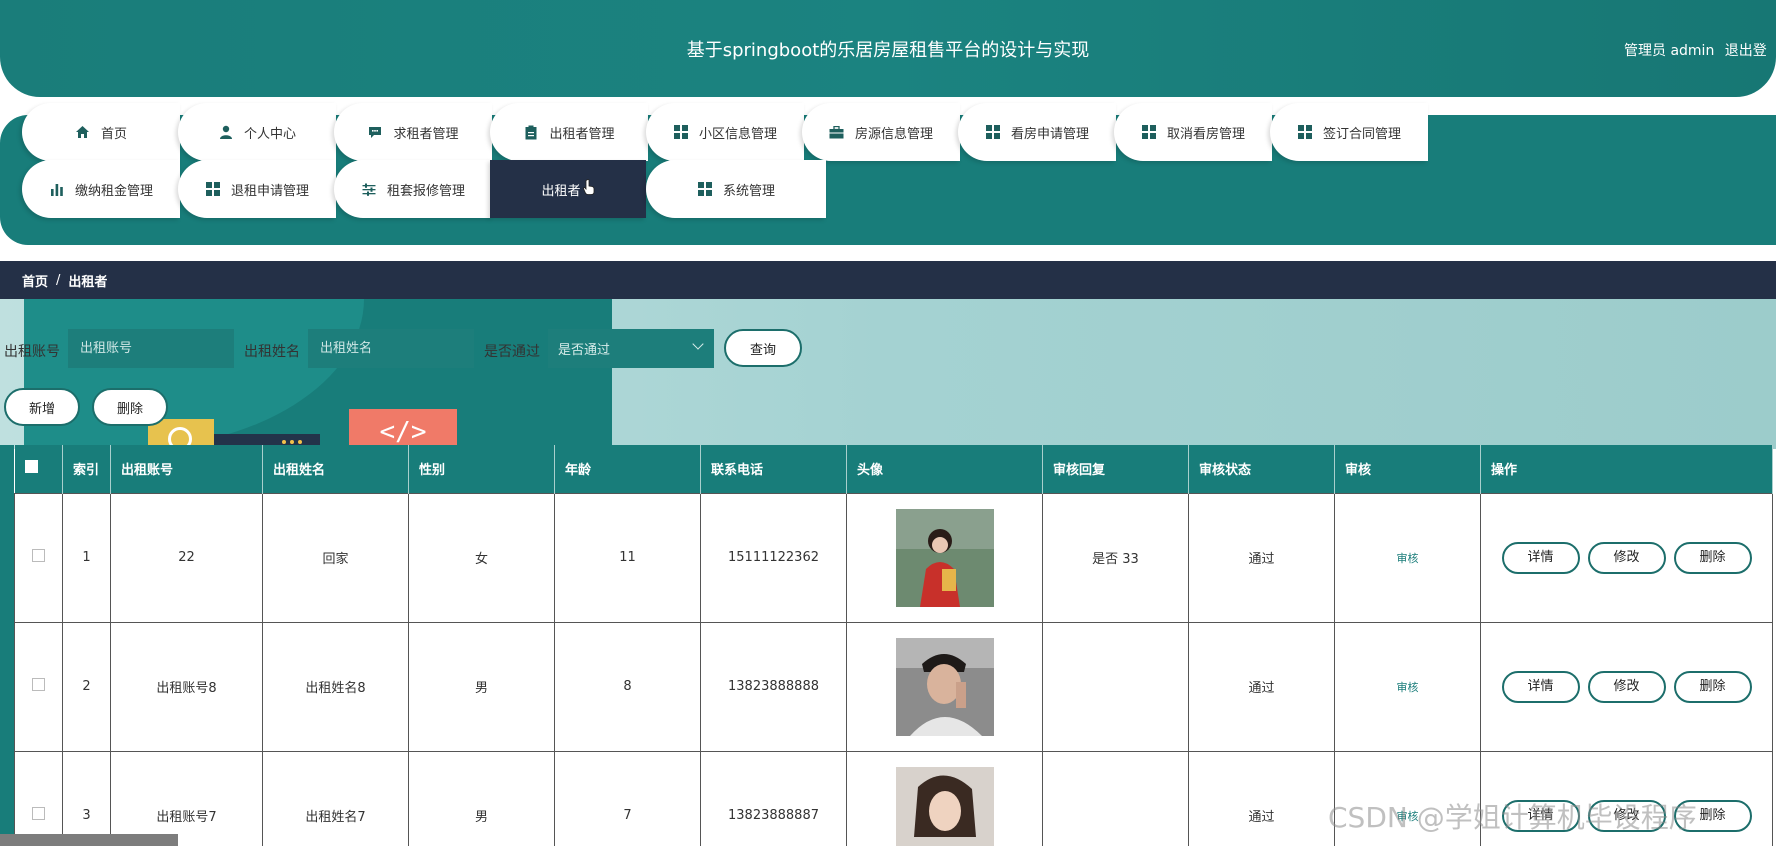 The image size is (1776, 846). Describe the element at coordinates (881, 132) in the screenshot. I see `nav-item-listing: 房源信息管理` at that location.